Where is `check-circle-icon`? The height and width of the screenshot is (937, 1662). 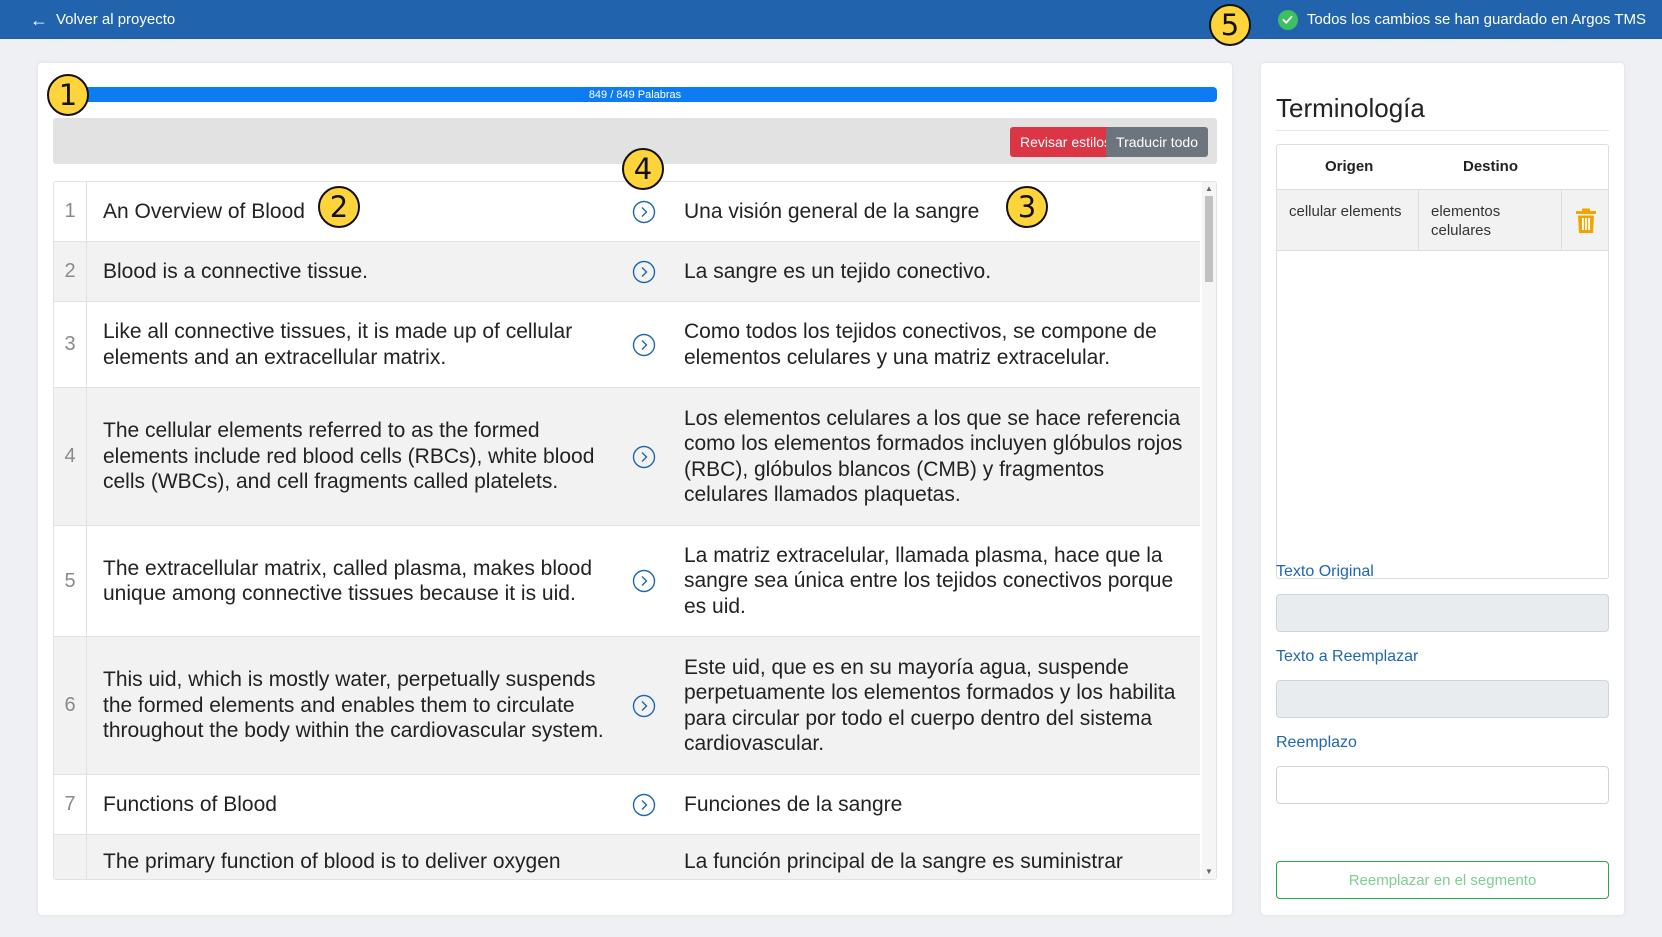
check-circle-icon is located at coordinates (1287, 19).